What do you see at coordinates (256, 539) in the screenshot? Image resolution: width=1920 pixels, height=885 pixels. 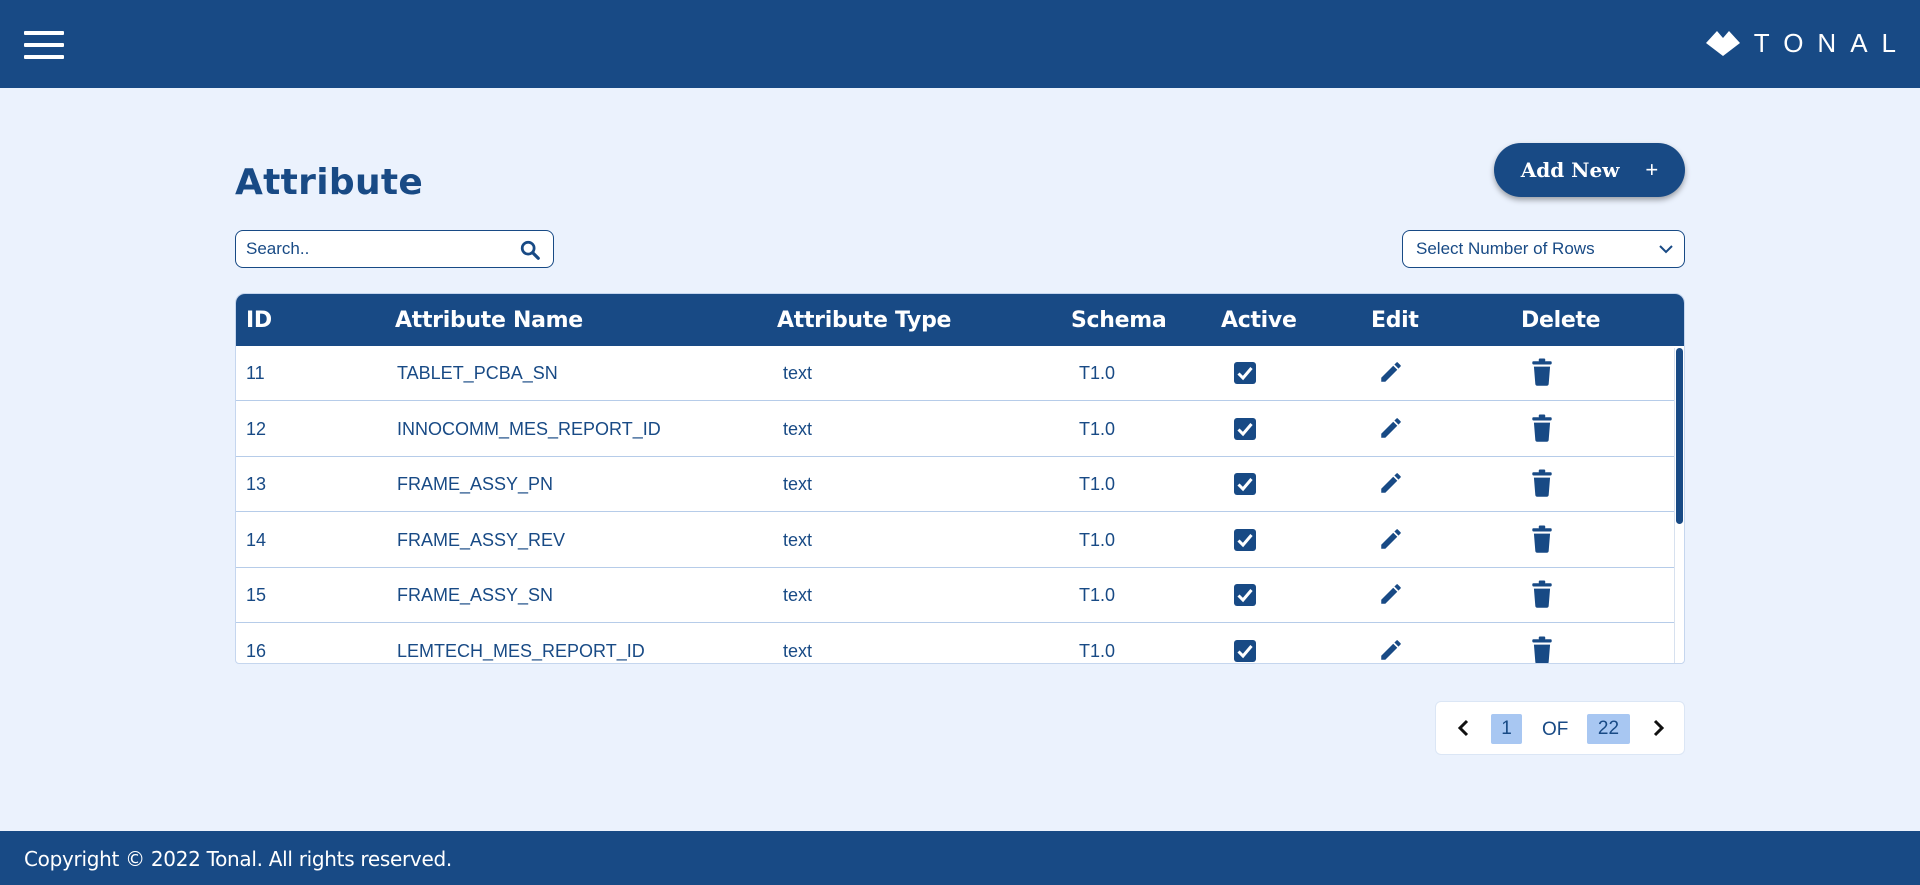 I see `cell-id: 14` at bounding box center [256, 539].